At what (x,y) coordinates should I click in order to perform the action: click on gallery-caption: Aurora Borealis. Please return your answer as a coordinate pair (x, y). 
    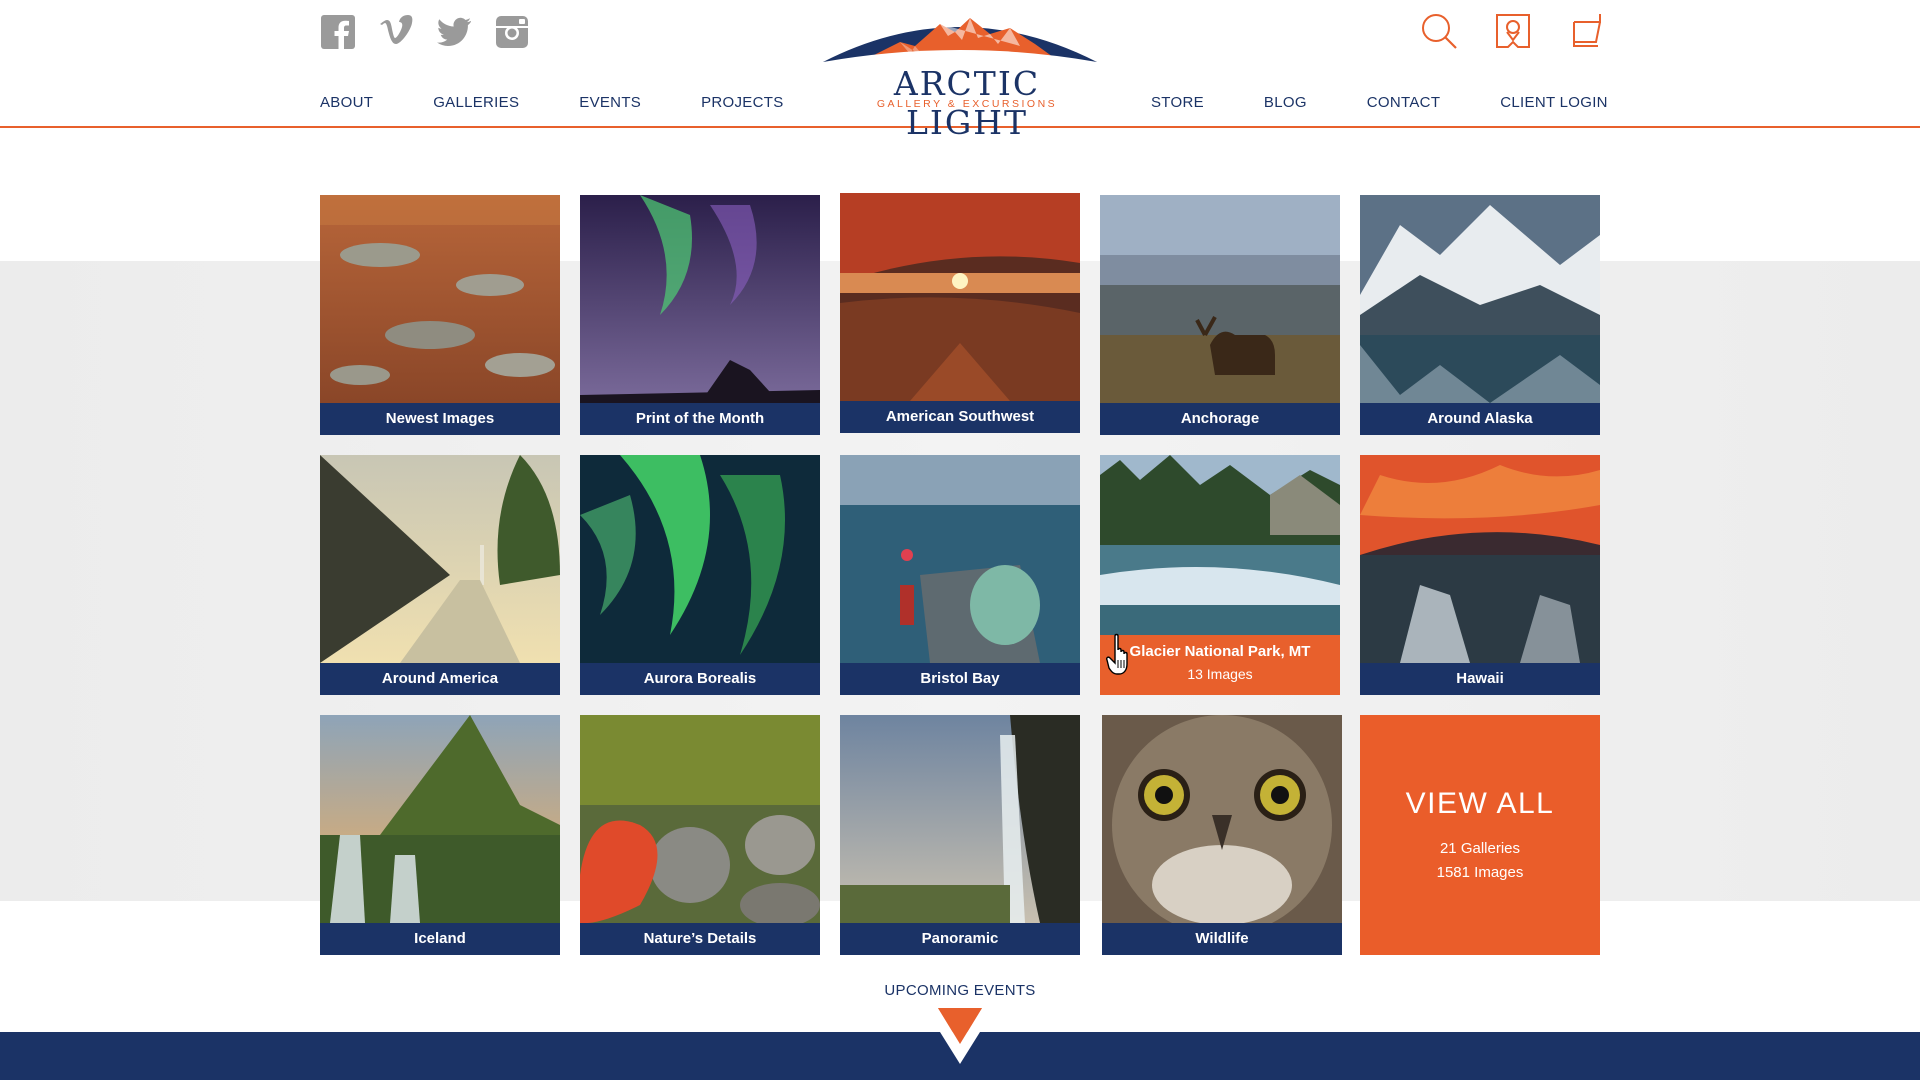
    Looking at the image, I should click on (700, 679).